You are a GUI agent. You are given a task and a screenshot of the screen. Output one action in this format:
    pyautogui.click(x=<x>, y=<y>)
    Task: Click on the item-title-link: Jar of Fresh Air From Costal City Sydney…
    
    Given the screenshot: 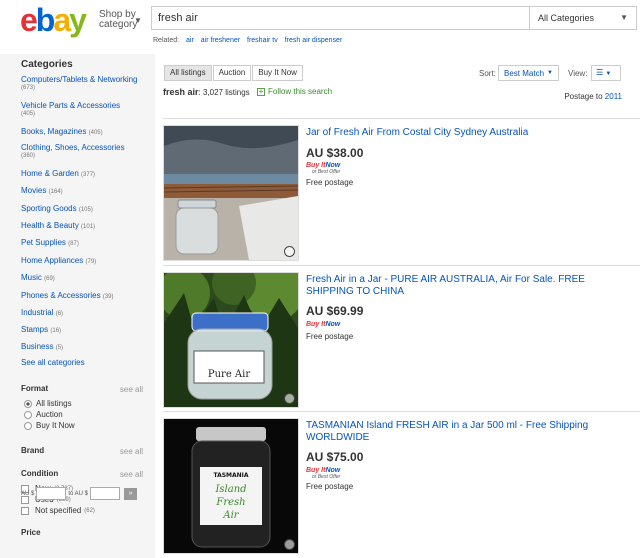 What is the action you would take?
    pyautogui.click(x=451, y=133)
    